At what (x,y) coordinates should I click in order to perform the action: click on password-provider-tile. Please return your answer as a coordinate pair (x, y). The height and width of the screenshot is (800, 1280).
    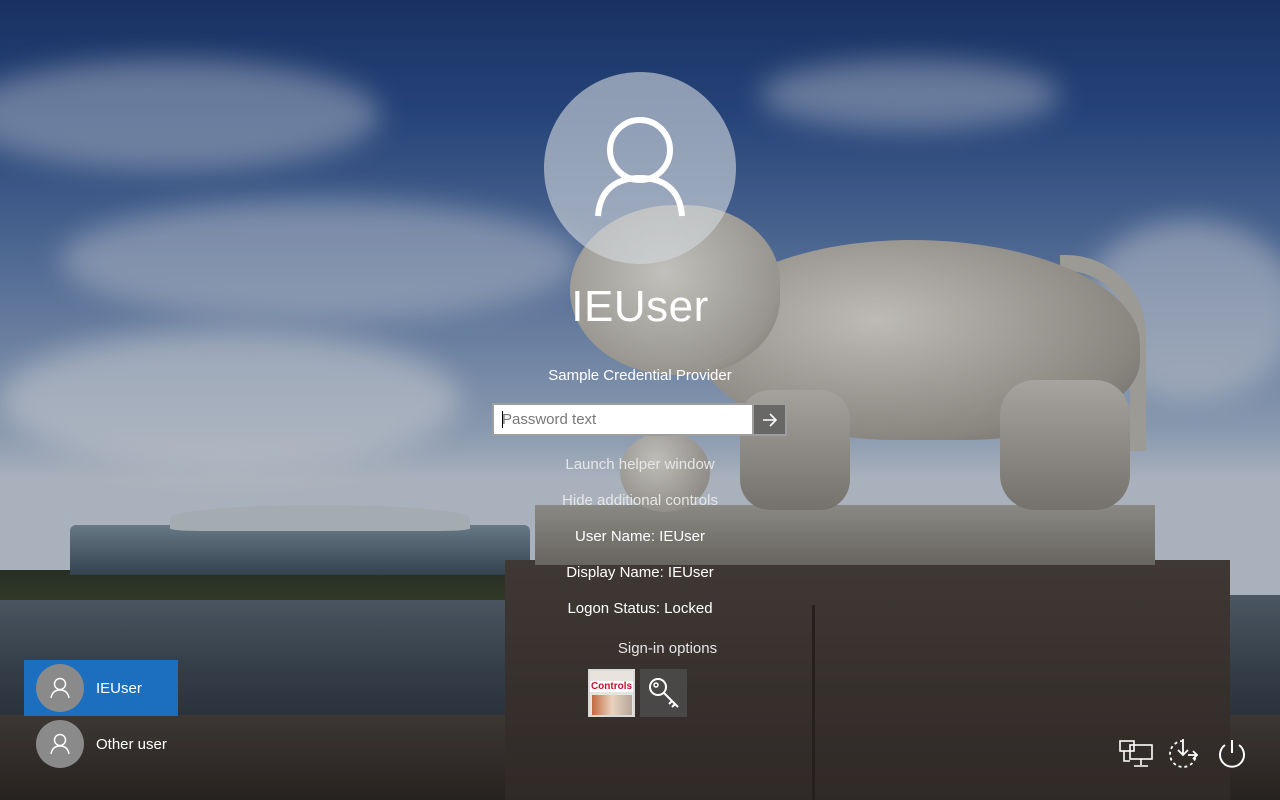
    Looking at the image, I should click on (663, 693).